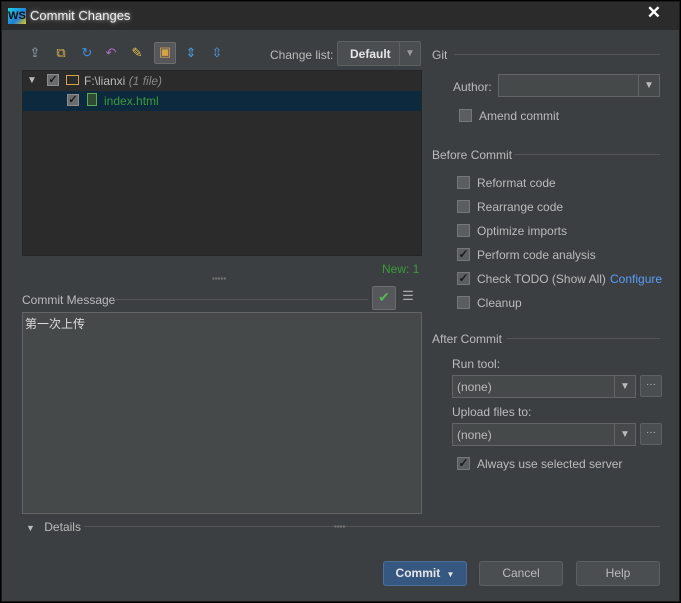 This screenshot has width=681, height=603. What do you see at coordinates (544, 386) in the screenshot?
I see `run-tool-select: (none) ▼` at bounding box center [544, 386].